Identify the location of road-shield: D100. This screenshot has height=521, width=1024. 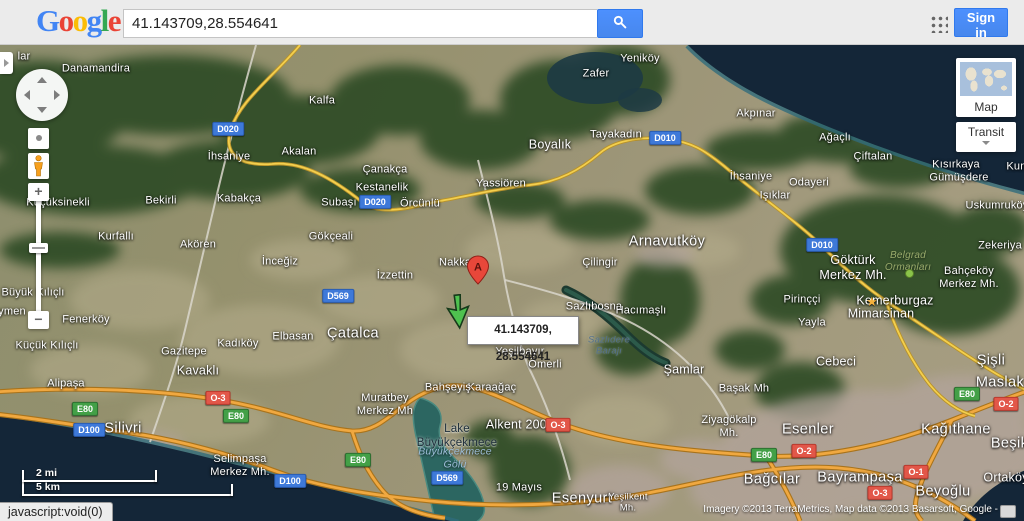
(89, 430).